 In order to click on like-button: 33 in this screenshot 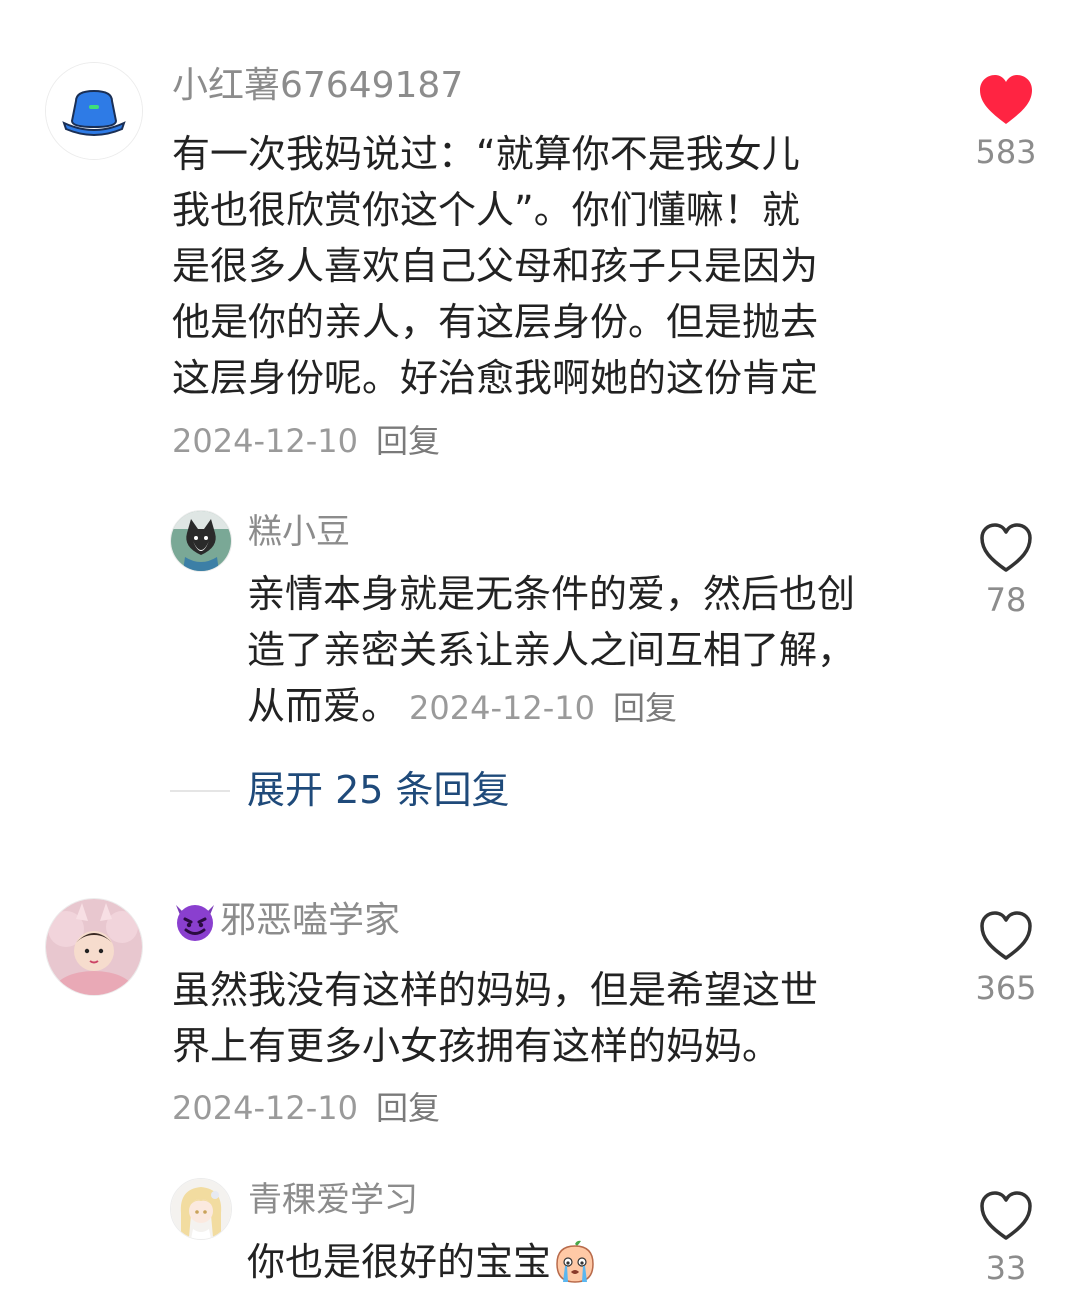, I will do `click(1006, 1239)`.